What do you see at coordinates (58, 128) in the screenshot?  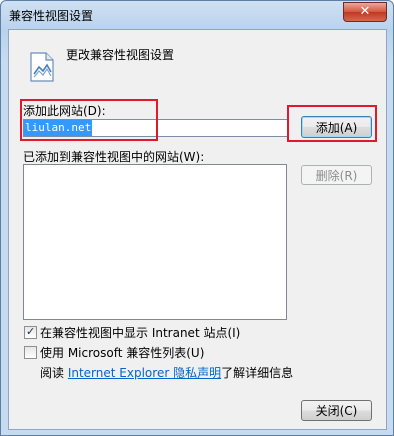 I see `add-site-input-value: liulan.net` at bounding box center [58, 128].